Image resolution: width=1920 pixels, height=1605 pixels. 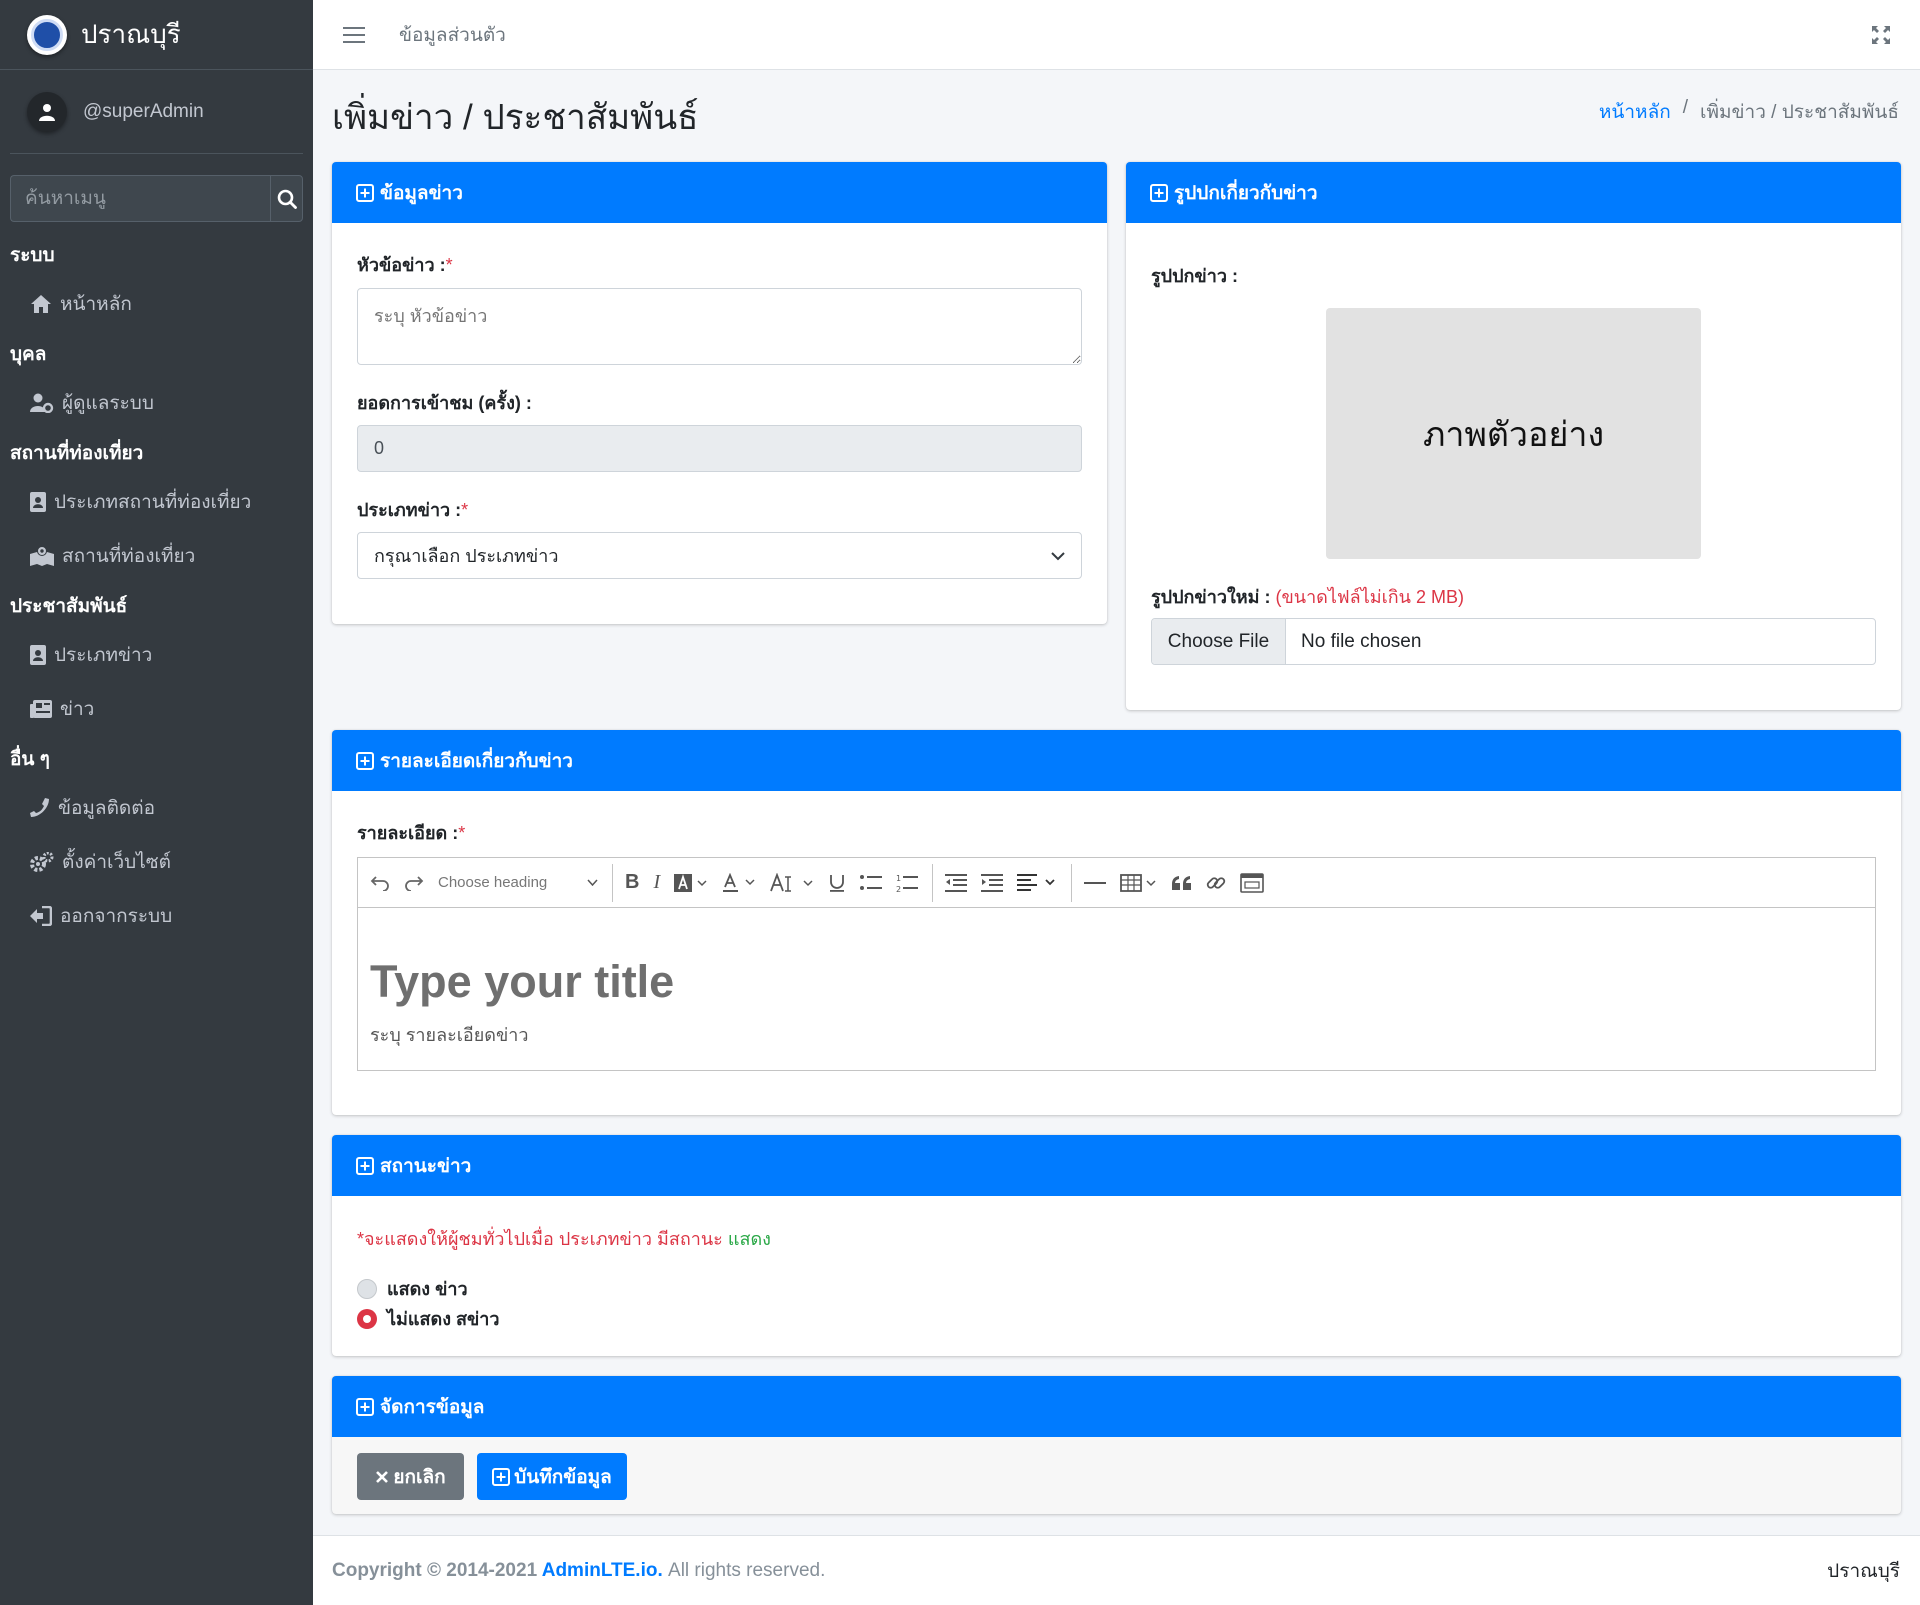 I want to click on nav-header-places: สถานที่ท่องเที่ยว, so click(x=77, y=453).